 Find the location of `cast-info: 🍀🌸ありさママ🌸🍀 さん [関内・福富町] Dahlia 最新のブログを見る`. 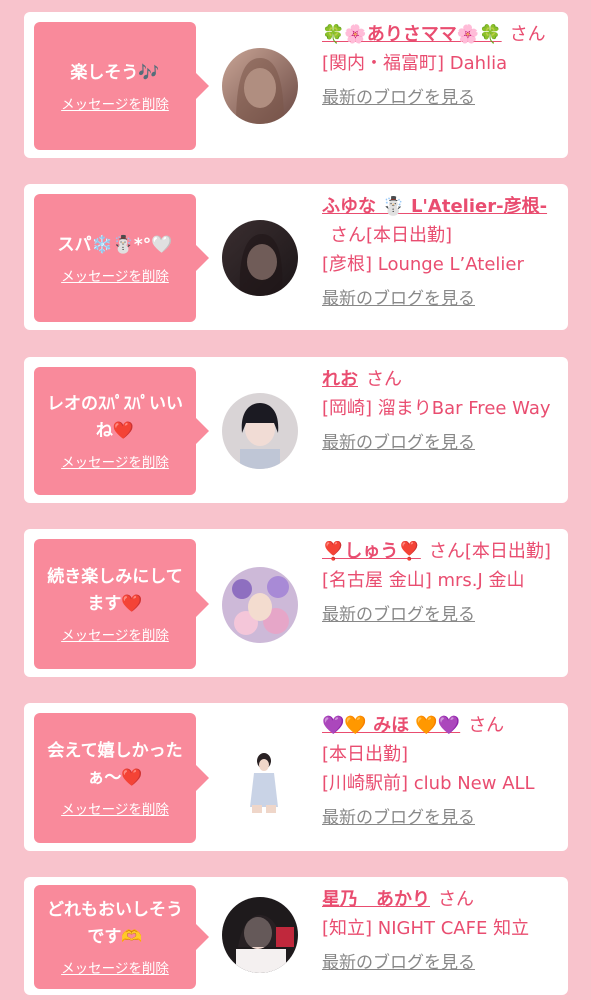

cast-info: 🍀🌸ありさママ🌸🍀 さん [関内・福富町] Dahlia 最新のブログを見る is located at coordinates (440, 66).